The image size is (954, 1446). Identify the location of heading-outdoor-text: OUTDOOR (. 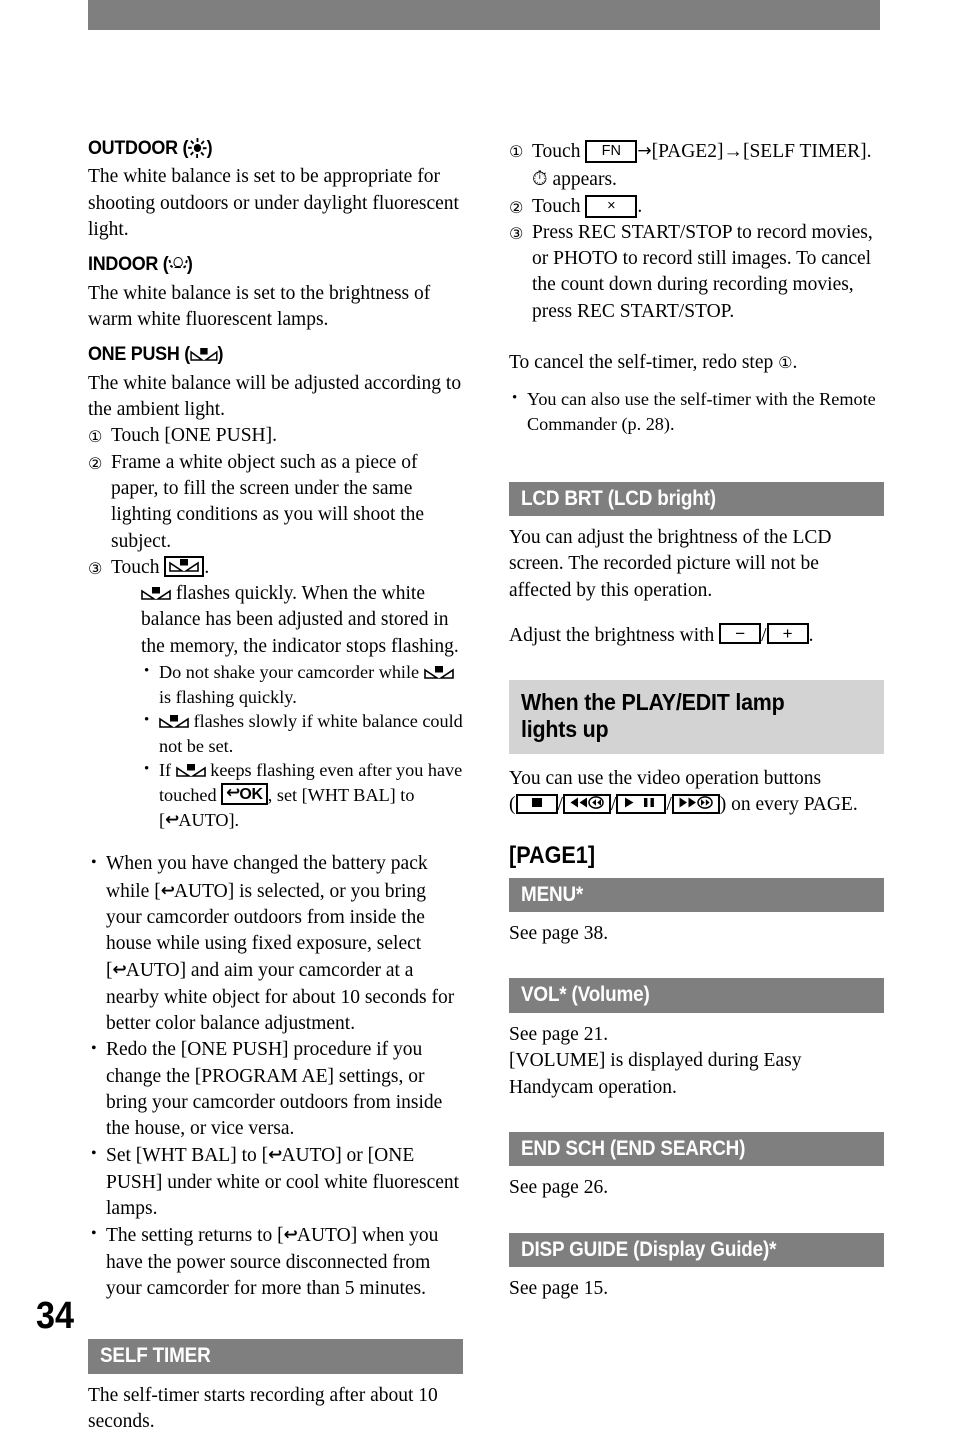
(138, 148).